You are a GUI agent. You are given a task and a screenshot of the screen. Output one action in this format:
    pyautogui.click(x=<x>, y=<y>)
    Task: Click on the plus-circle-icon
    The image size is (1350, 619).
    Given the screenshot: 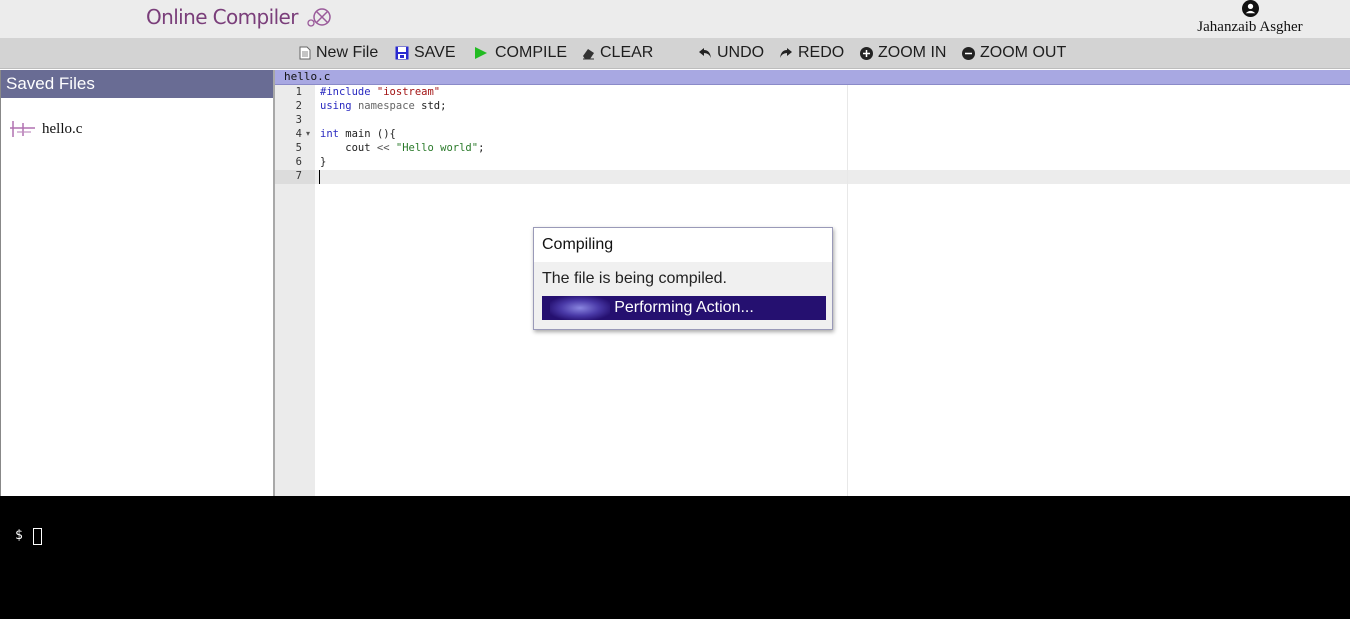 What is the action you would take?
    pyautogui.click(x=866, y=53)
    